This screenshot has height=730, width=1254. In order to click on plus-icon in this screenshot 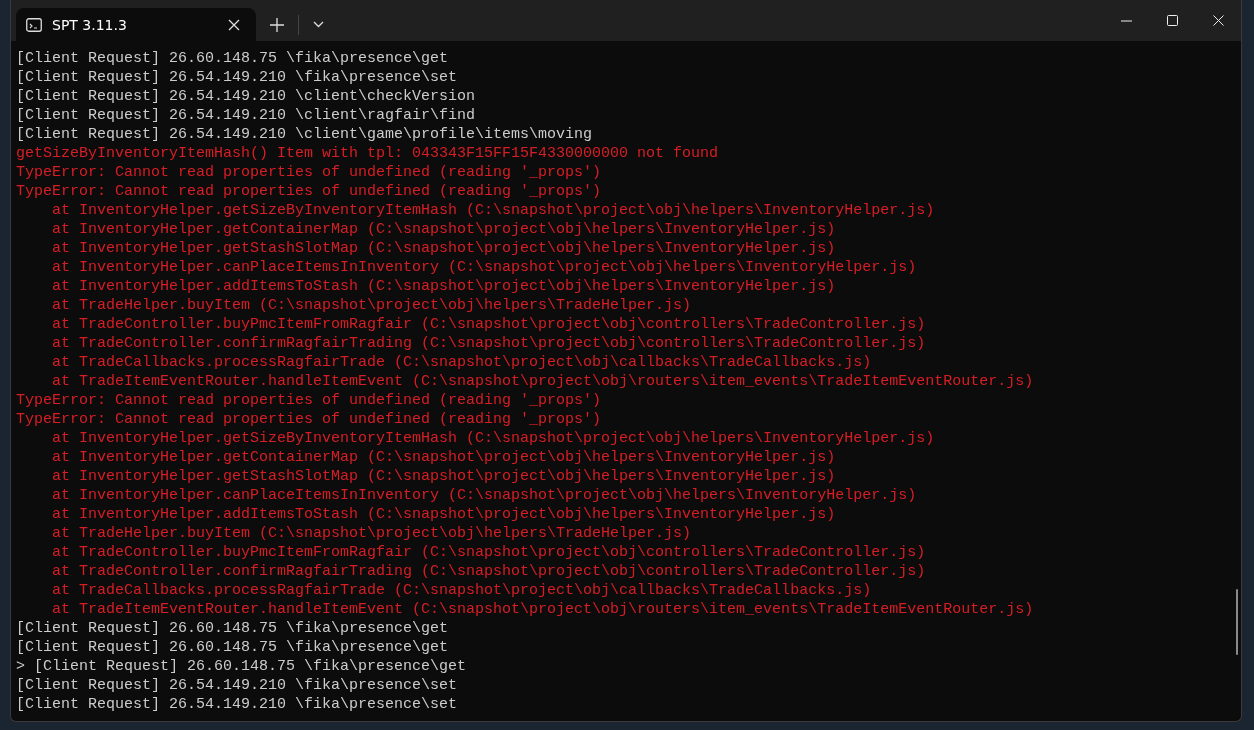, I will do `click(277, 24)`.